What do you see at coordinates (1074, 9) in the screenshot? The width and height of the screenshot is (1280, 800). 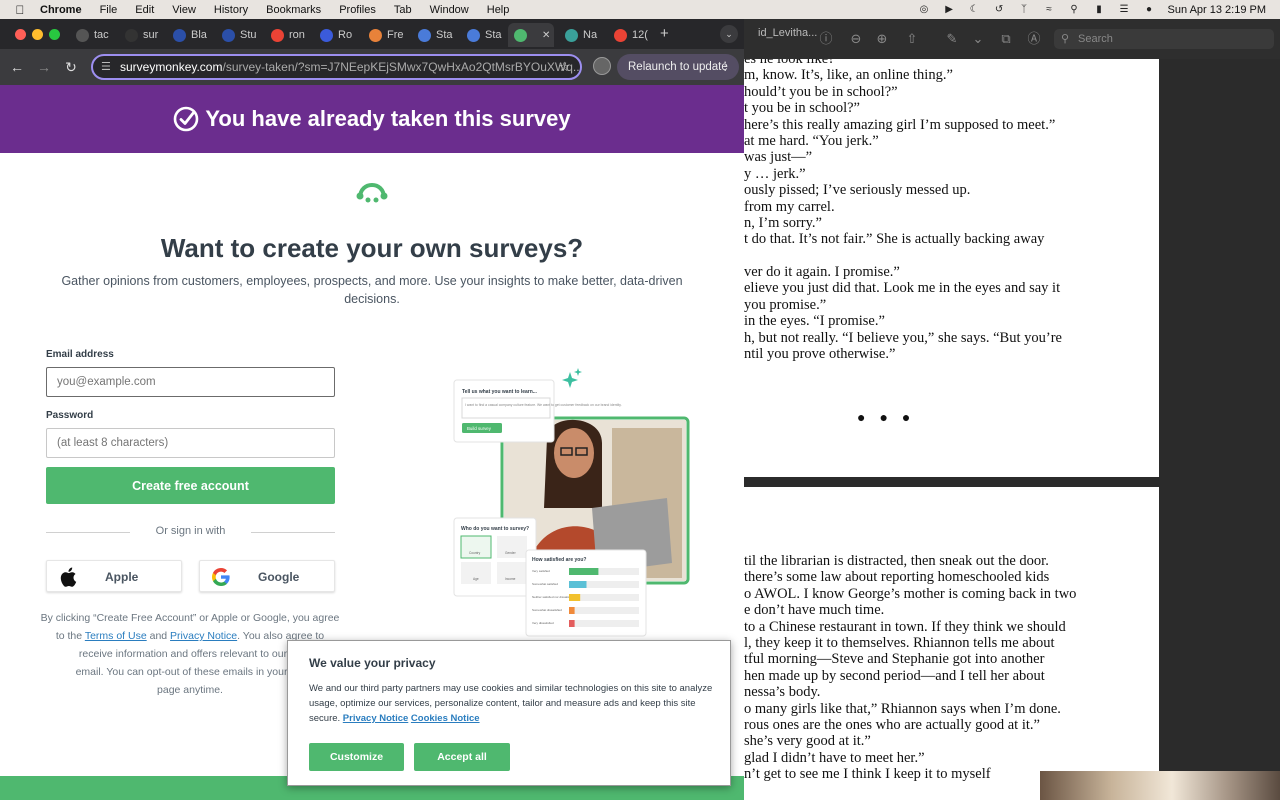 I see `spotlight-search-icon: ⚲` at bounding box center [1074, 9].